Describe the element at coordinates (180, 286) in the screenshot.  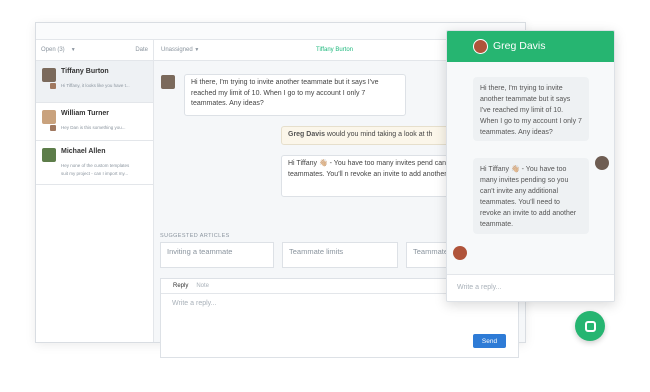
I see `tab-reply: Reply` at that location.